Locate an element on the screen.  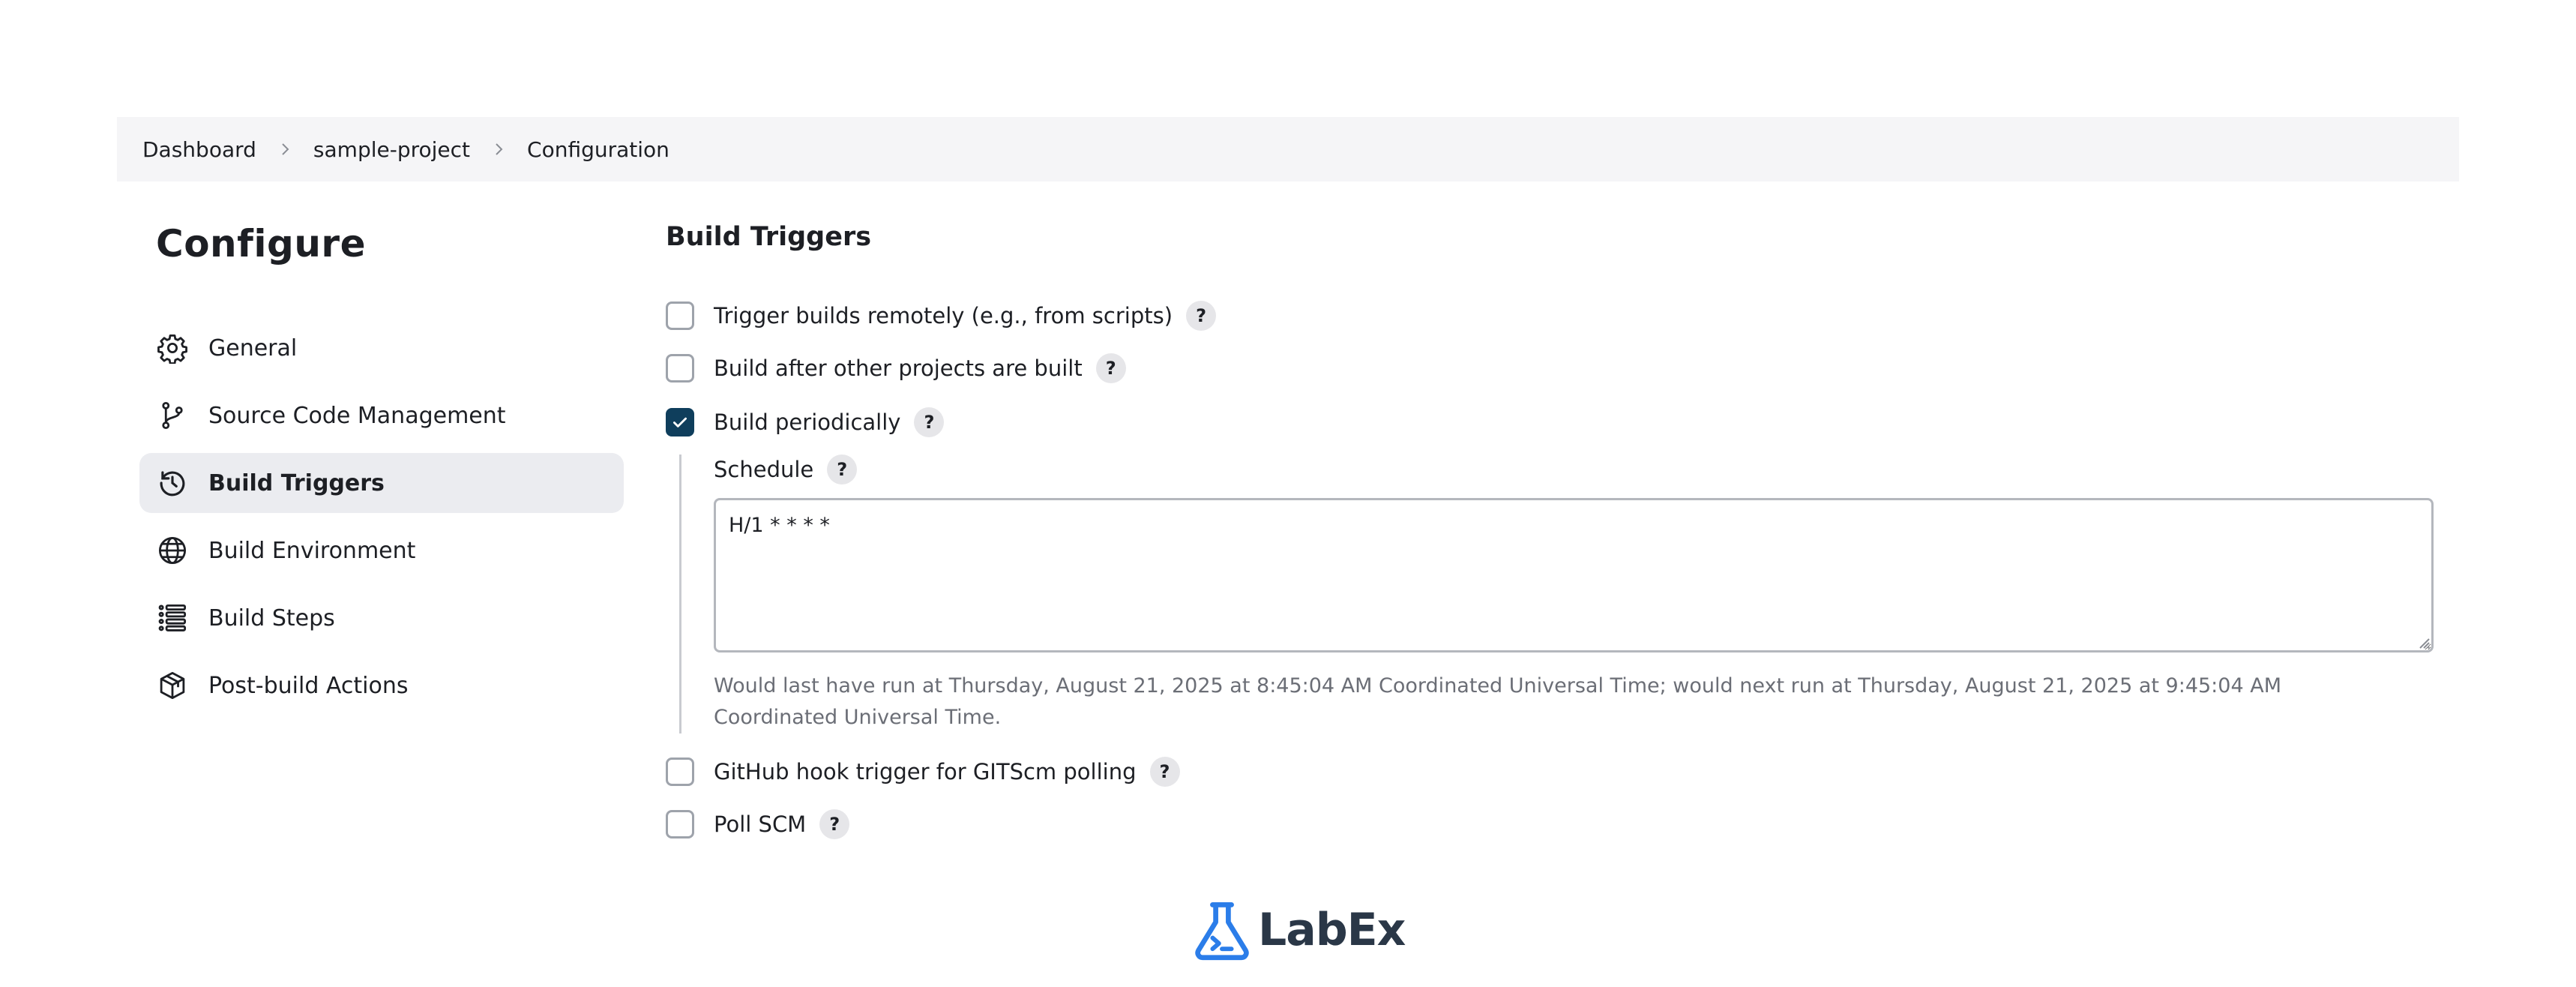
poll-scm-row: Poll SCM ? is located at coordinates (758, 824).